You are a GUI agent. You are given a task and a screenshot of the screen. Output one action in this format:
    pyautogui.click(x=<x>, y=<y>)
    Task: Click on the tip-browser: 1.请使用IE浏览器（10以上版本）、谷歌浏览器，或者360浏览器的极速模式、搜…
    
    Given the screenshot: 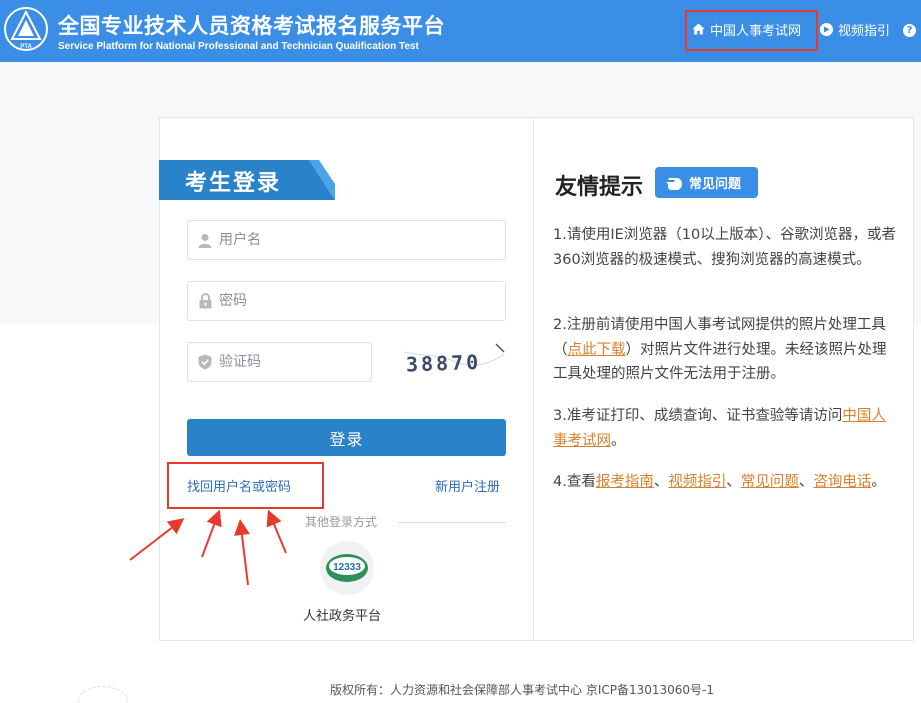 What is the action you would take?
    pyautogui.click(x=724, y=247)
    